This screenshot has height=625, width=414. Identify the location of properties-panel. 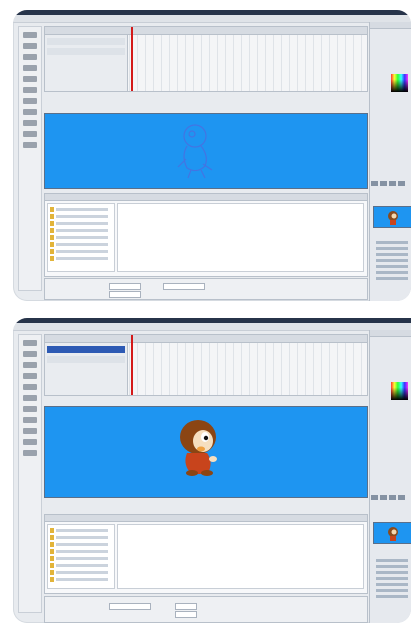
(206, 609).